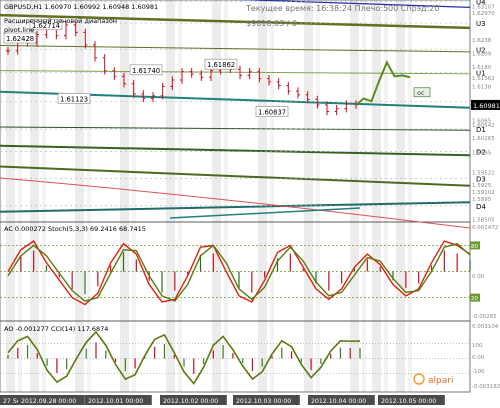 This screenshot has height=408, width=500. I want to click on price-tick-label: 1.6180, so click(482, 68).